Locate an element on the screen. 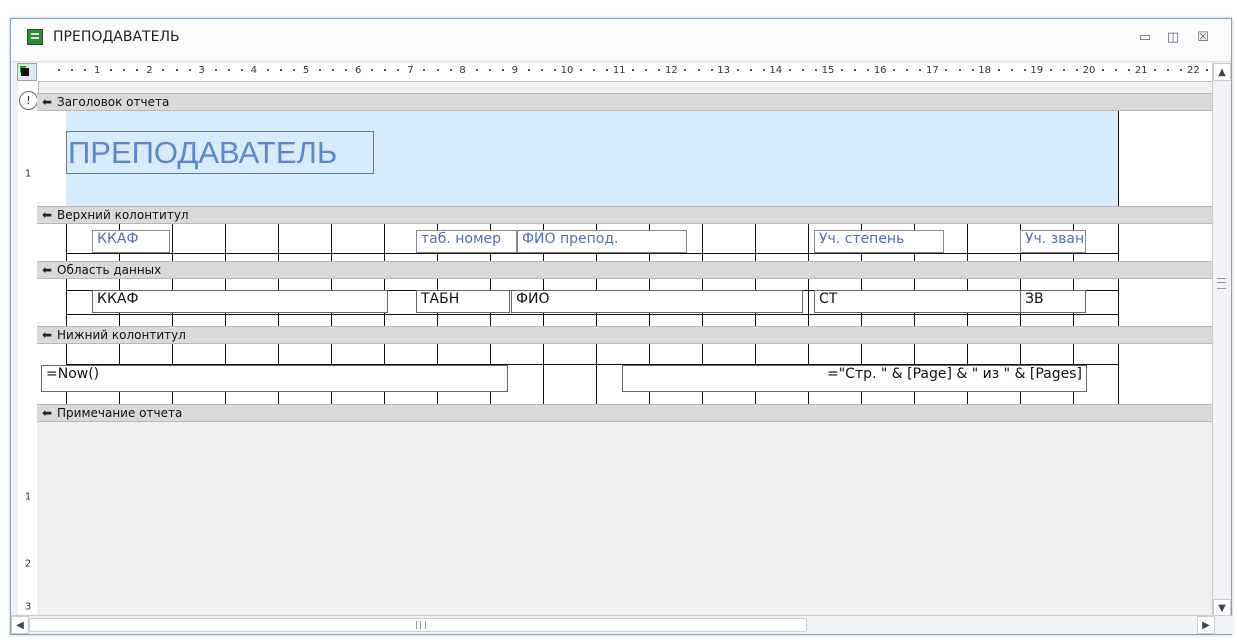 This screenshot has width=1237, height=642. warning-icon: ! is located at coordinates (28, 100).